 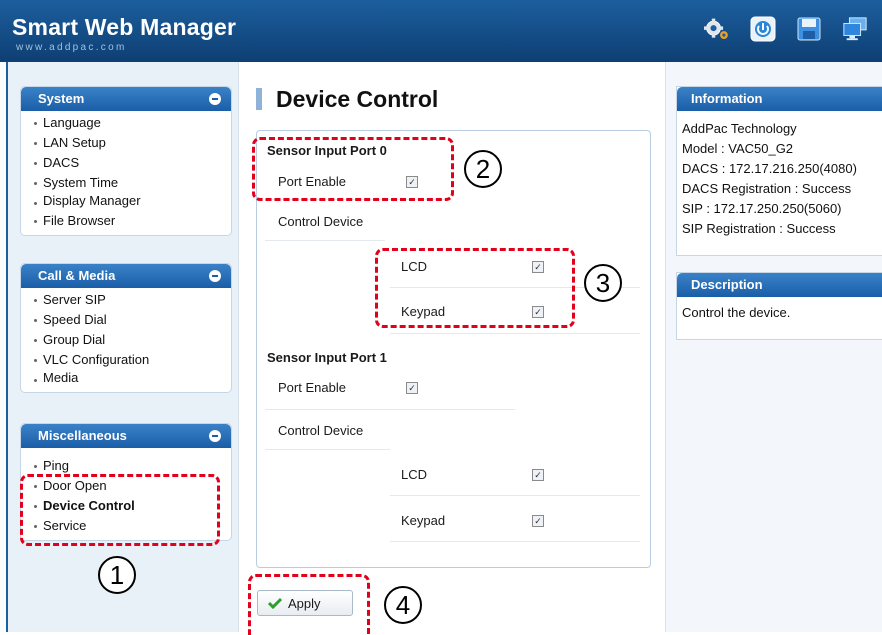 I want to click on info-line-company: AddPac Technology, so click(x=739, y=128).